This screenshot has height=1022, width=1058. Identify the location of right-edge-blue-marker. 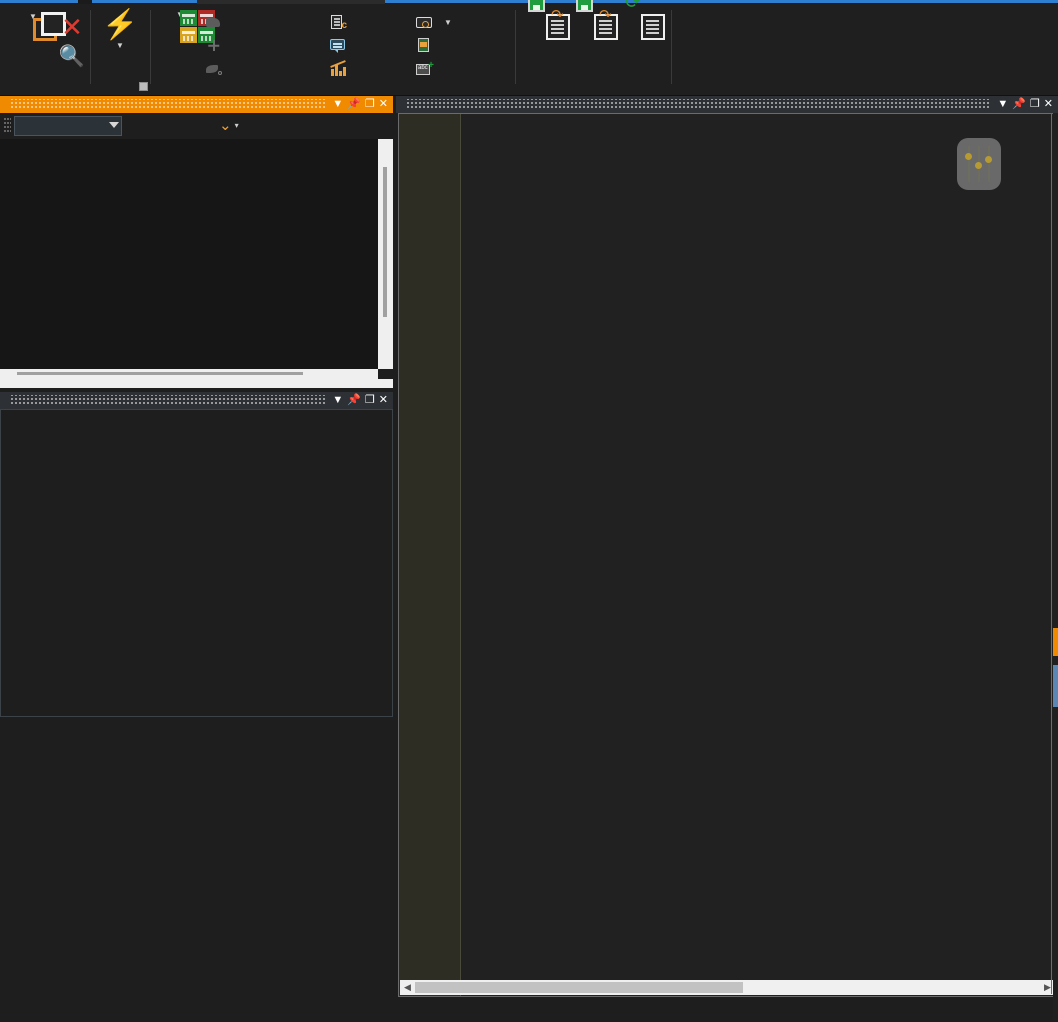
(1055, 686).